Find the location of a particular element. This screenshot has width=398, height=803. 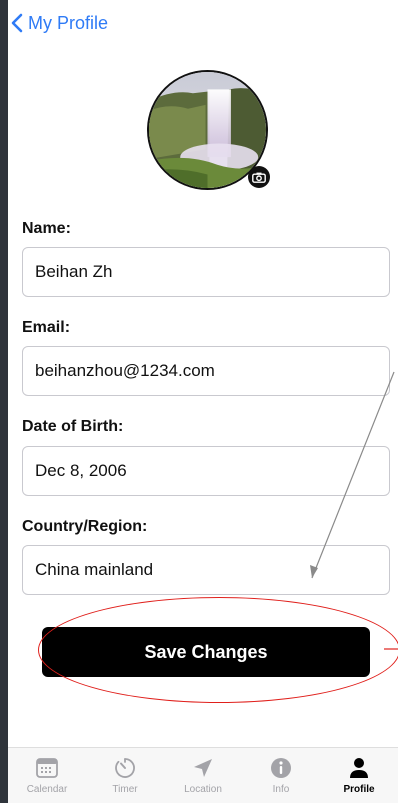

location-arrow-icon is located at coordinates (203, 768).